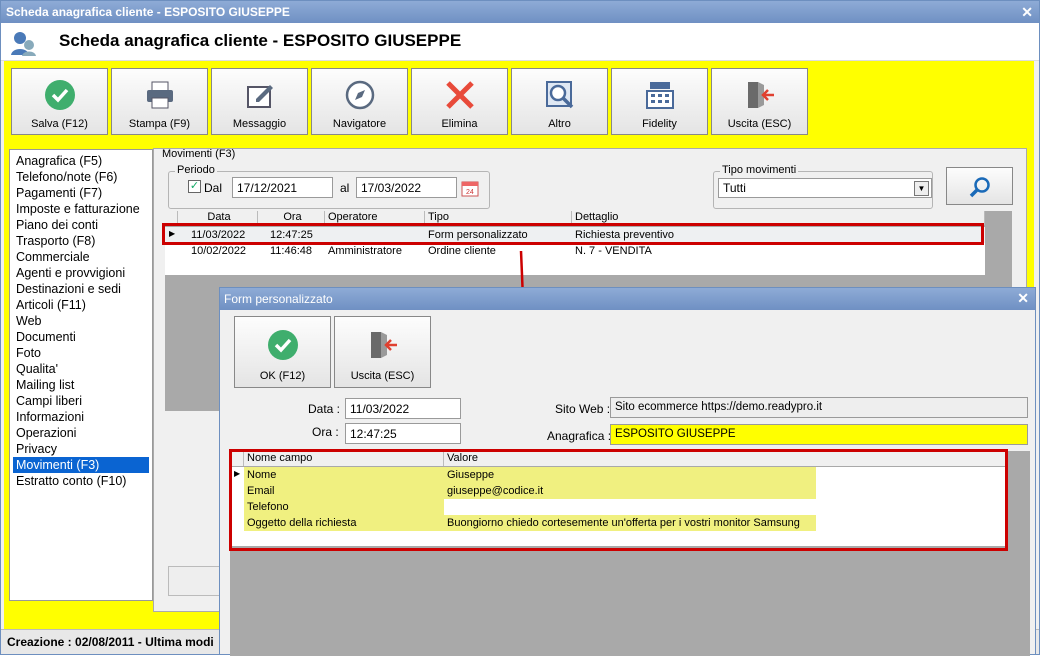  I want to click on save-button: Salva (F12), so click(59, 101).